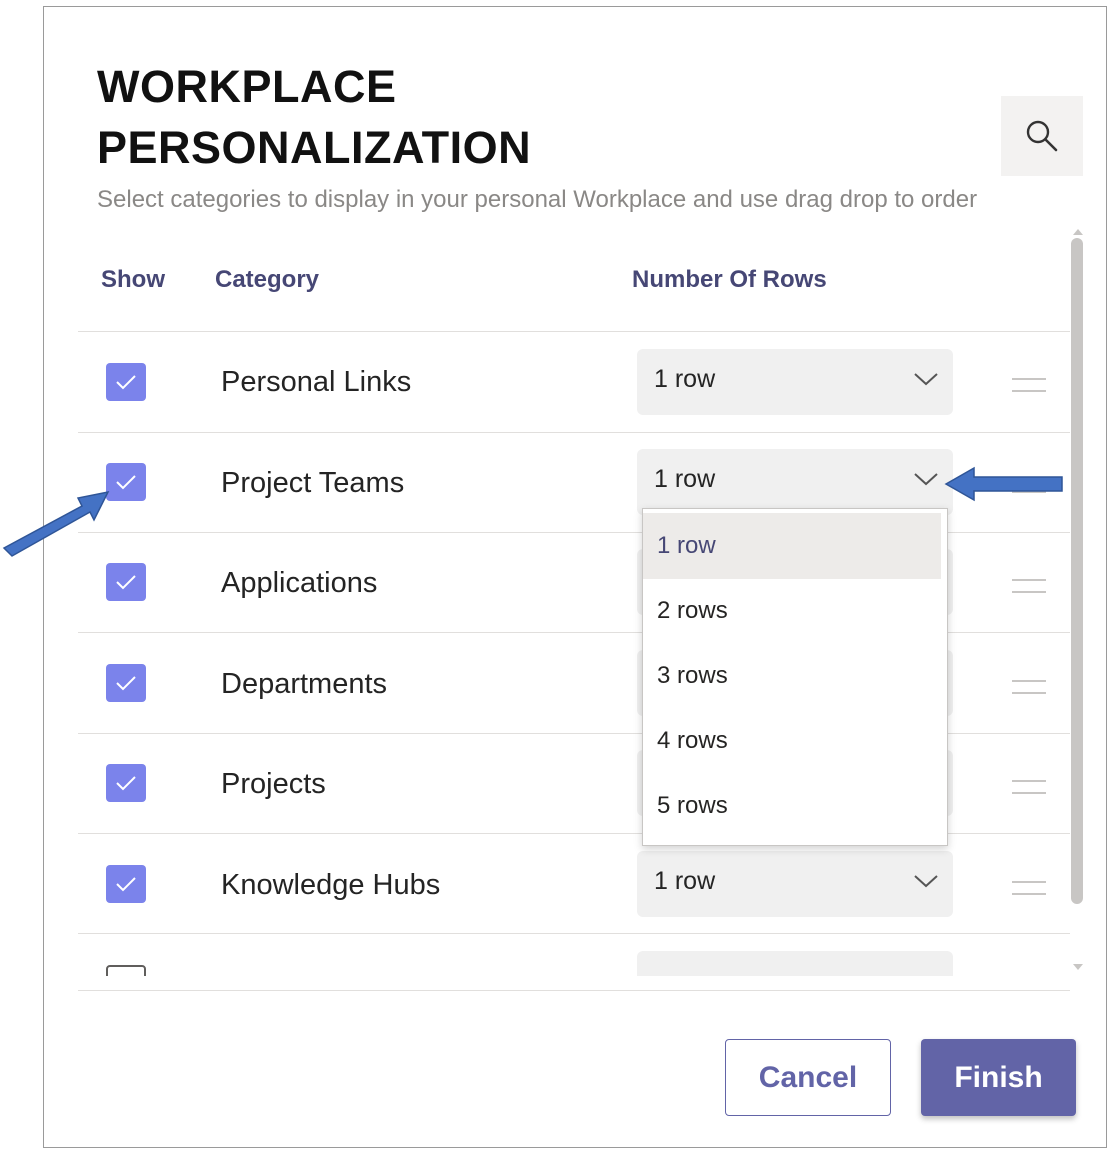 This screenshot has width=1116, height=1156. Describe the element at coordinates (314, 117) in the screenshot. I see `dialog-title: WORKPLACE PERSONALIZATION` at that location.